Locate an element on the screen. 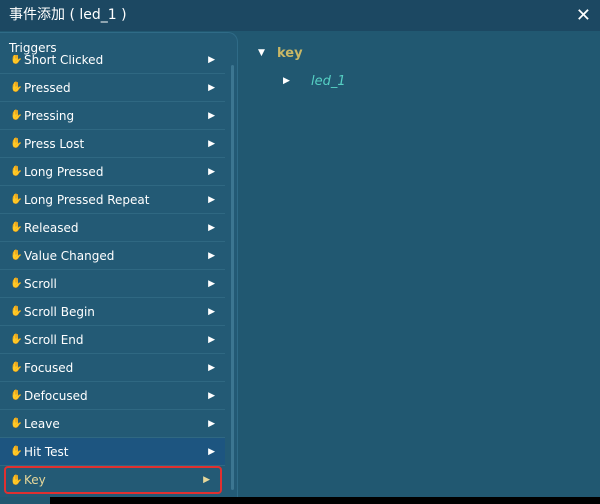 The width and height of the screenshot is (600, 504). trigger-item: ✋ Long Pressed ▶ is located at coordinates (112, 172).